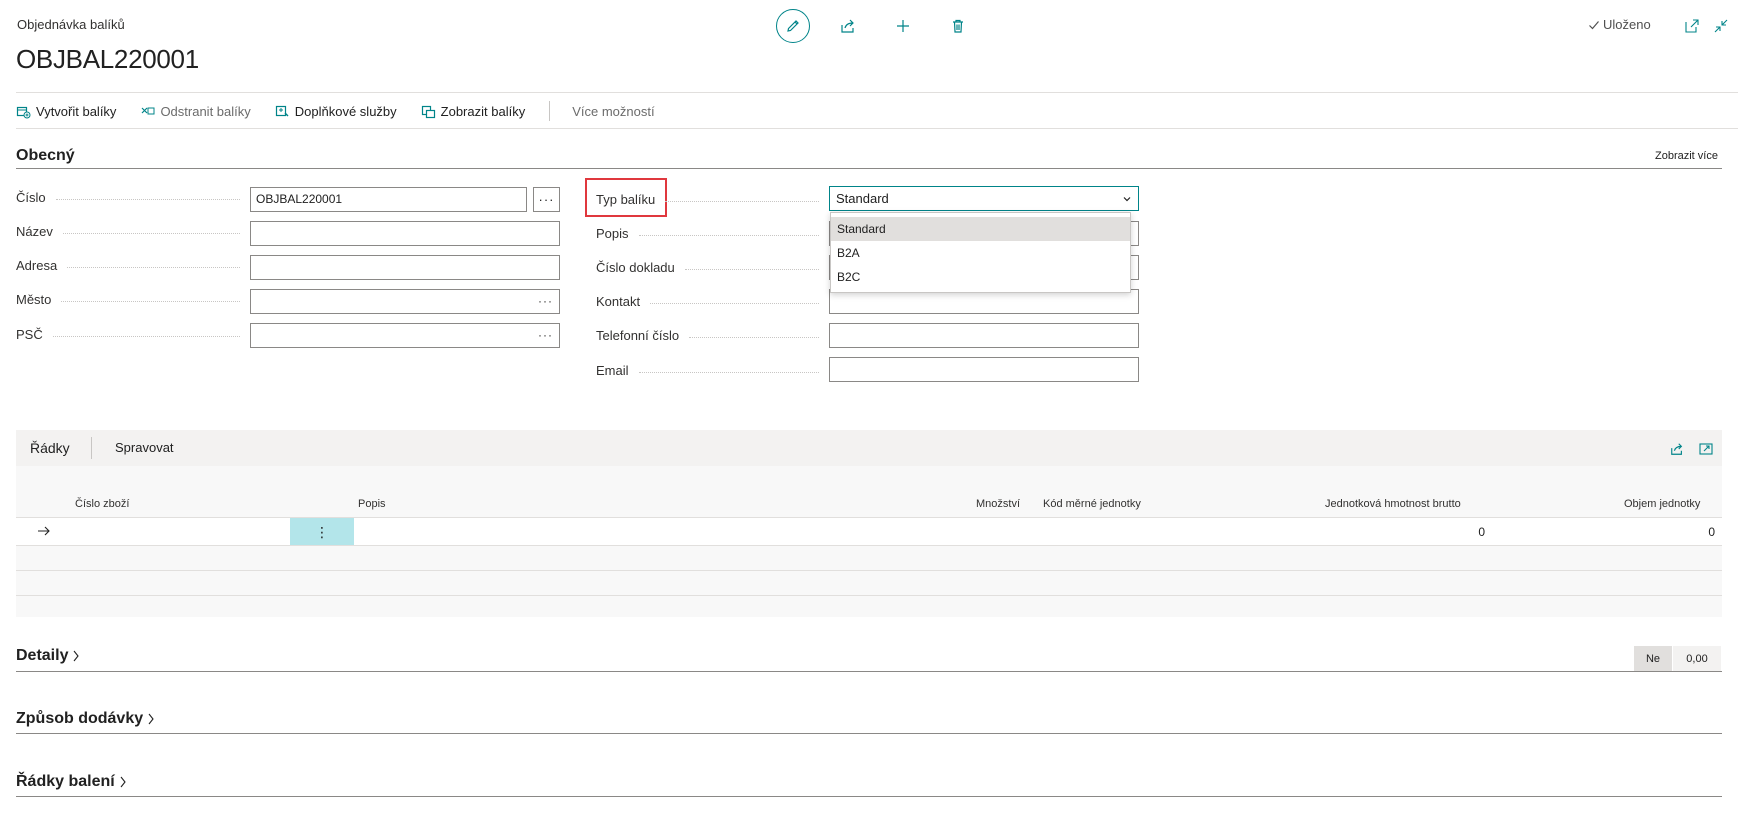 The width and height of the screenshot is (1738, 839). Describe the element at coordinates (1127, 199) in the screenshot. I see `chevron-down-icon` at that location.